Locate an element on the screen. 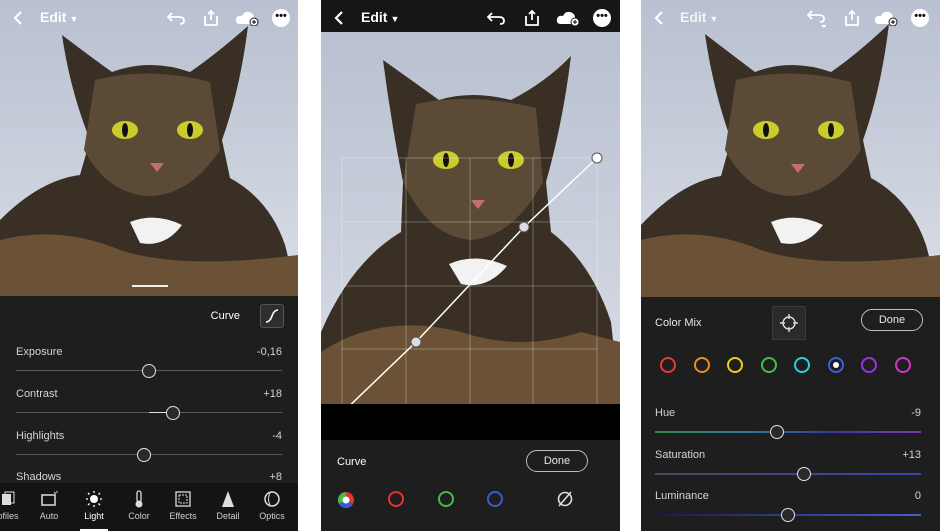  color-swatch-orange is located at coordinates (701, 365).